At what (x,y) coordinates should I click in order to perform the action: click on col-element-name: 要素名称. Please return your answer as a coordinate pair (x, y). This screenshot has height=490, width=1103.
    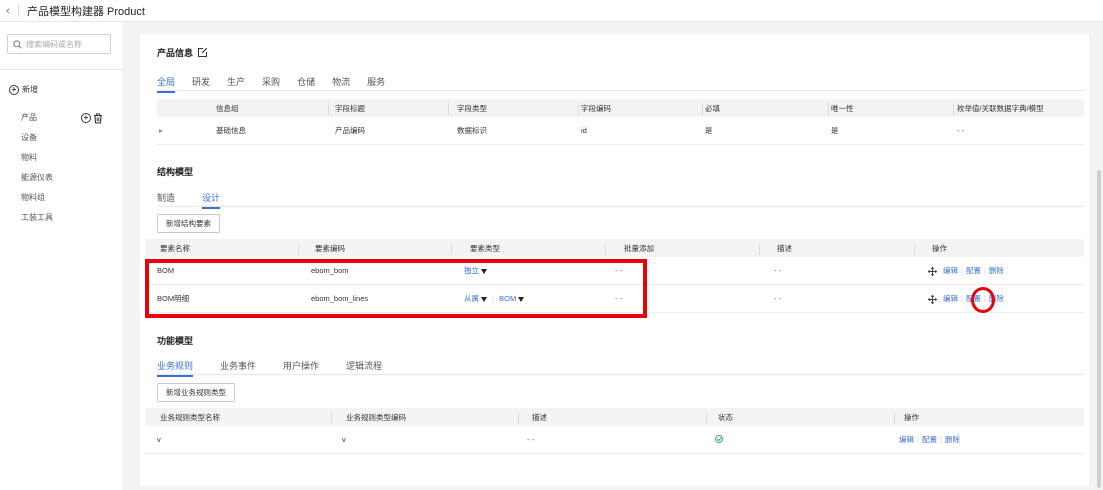
    Looking at the image, I should click on (222, 248).